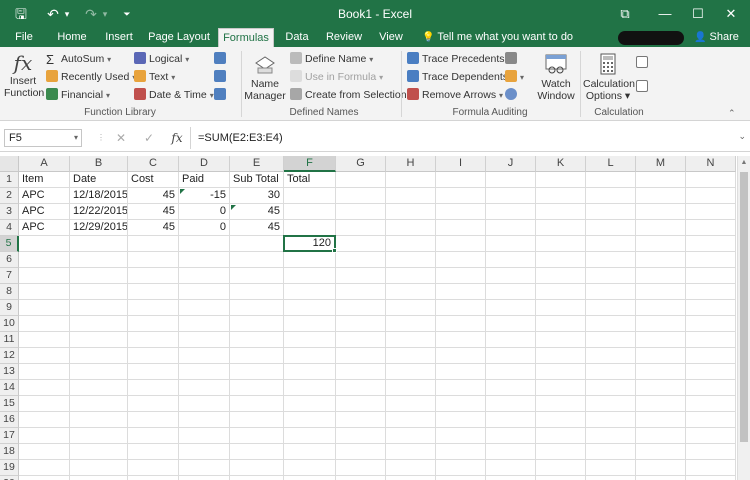  Describe the element at coordinates (461, 372) in the screenshot. I see `cell-i13` at that location.